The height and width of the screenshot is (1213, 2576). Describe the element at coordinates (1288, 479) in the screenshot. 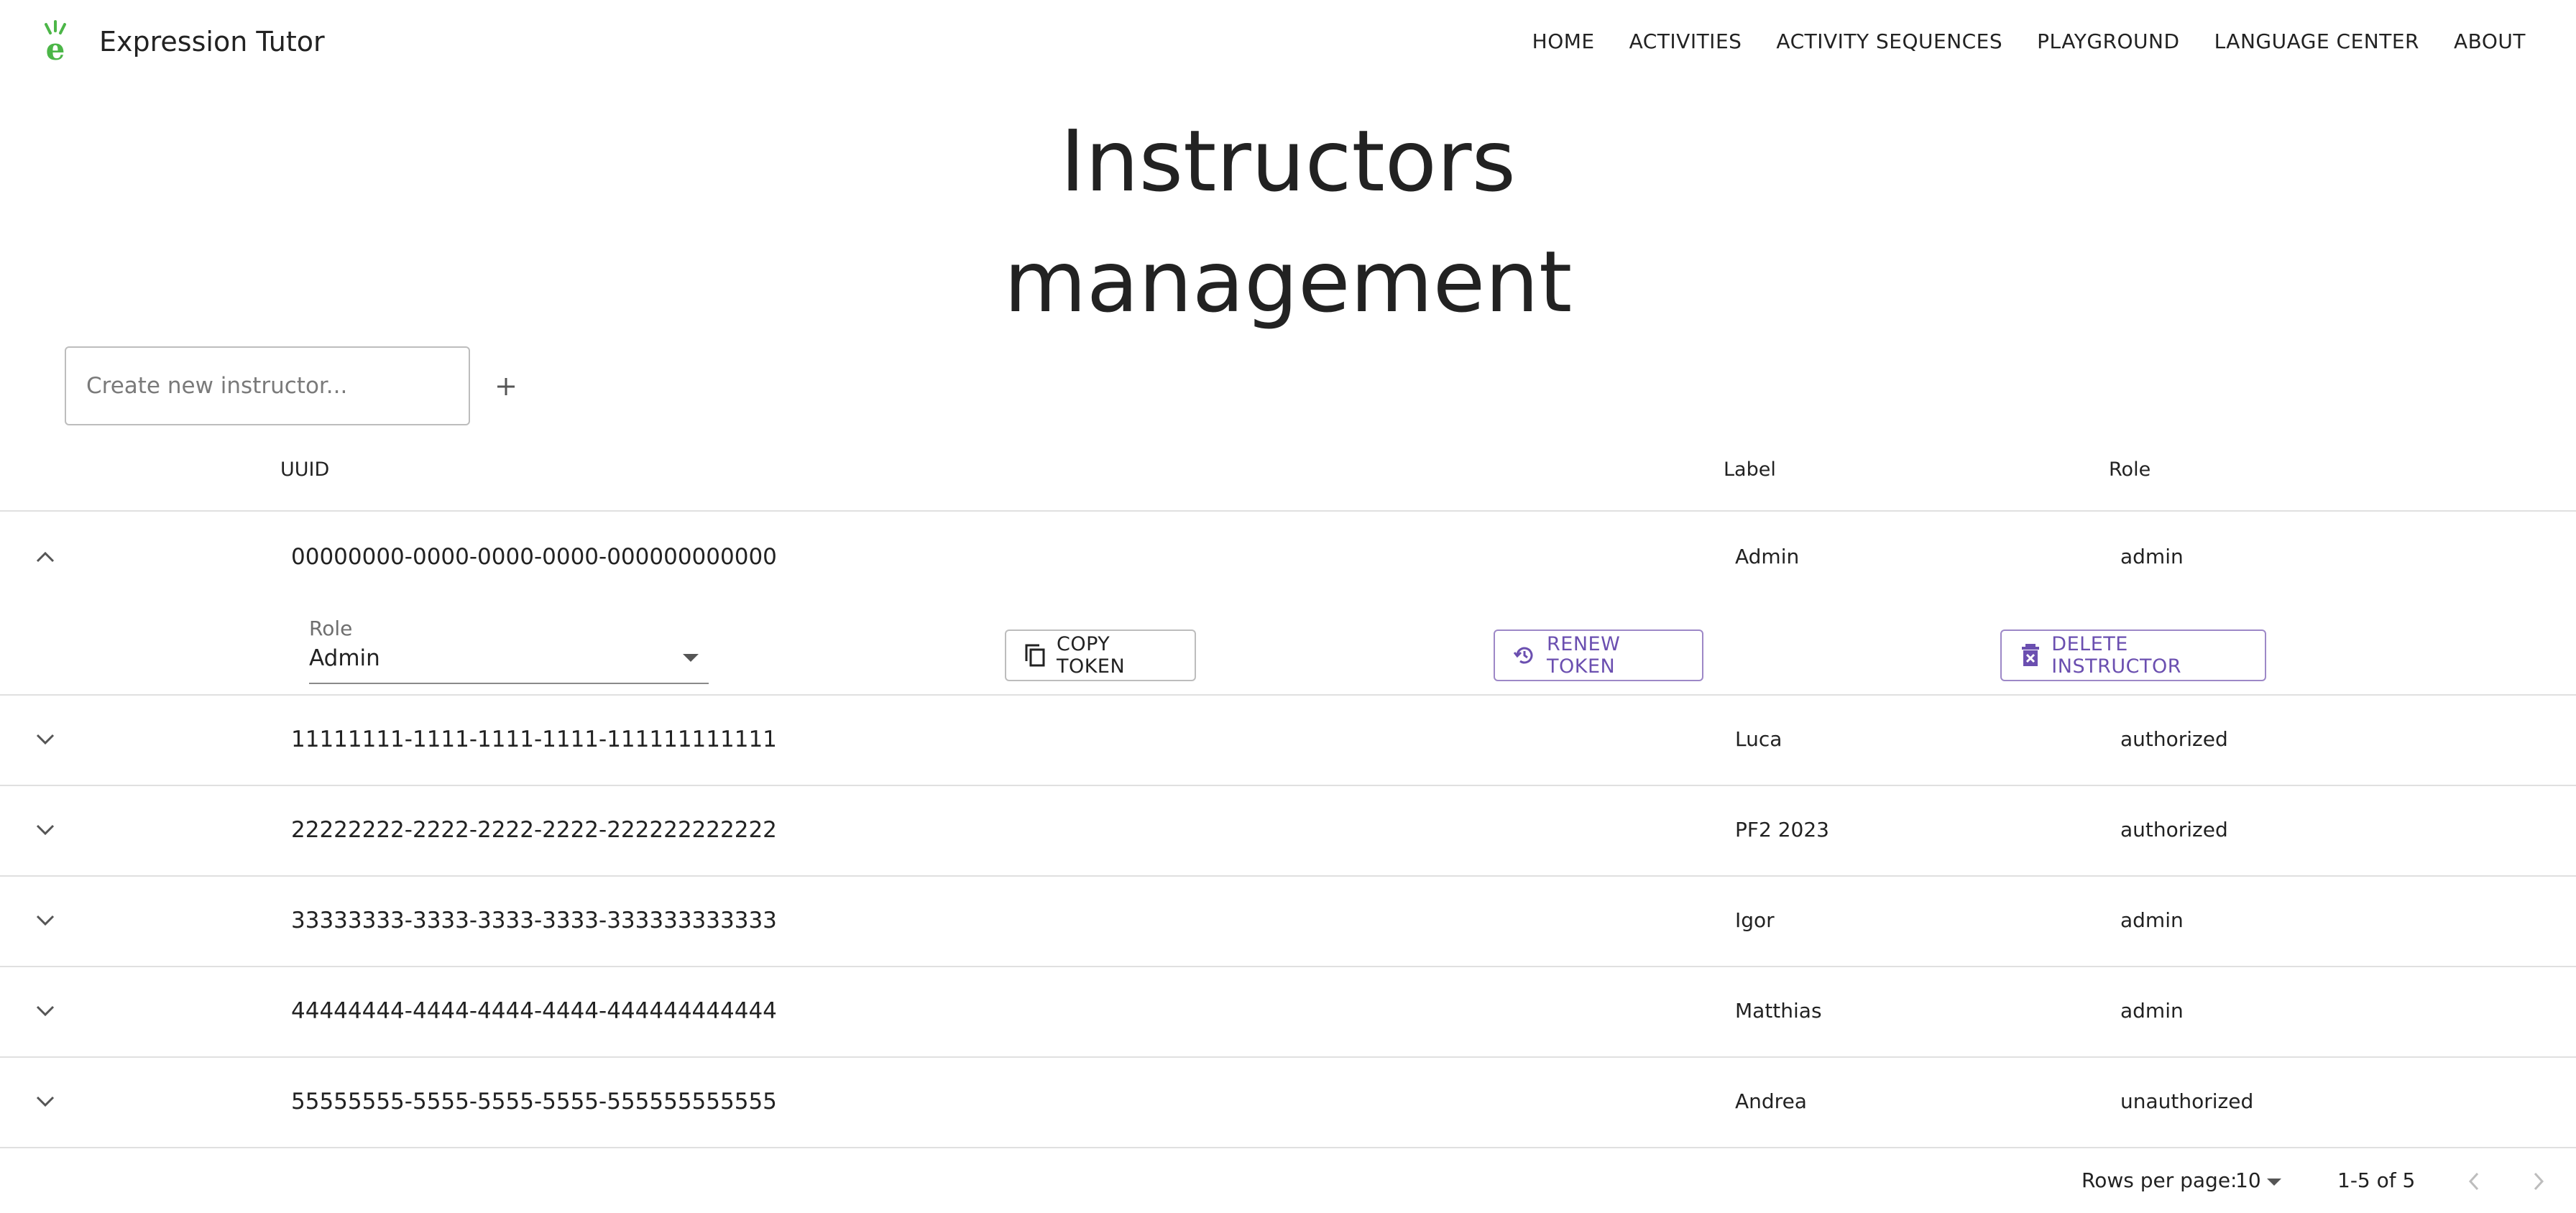

I see `table-header: UUID Label Role` at that location.